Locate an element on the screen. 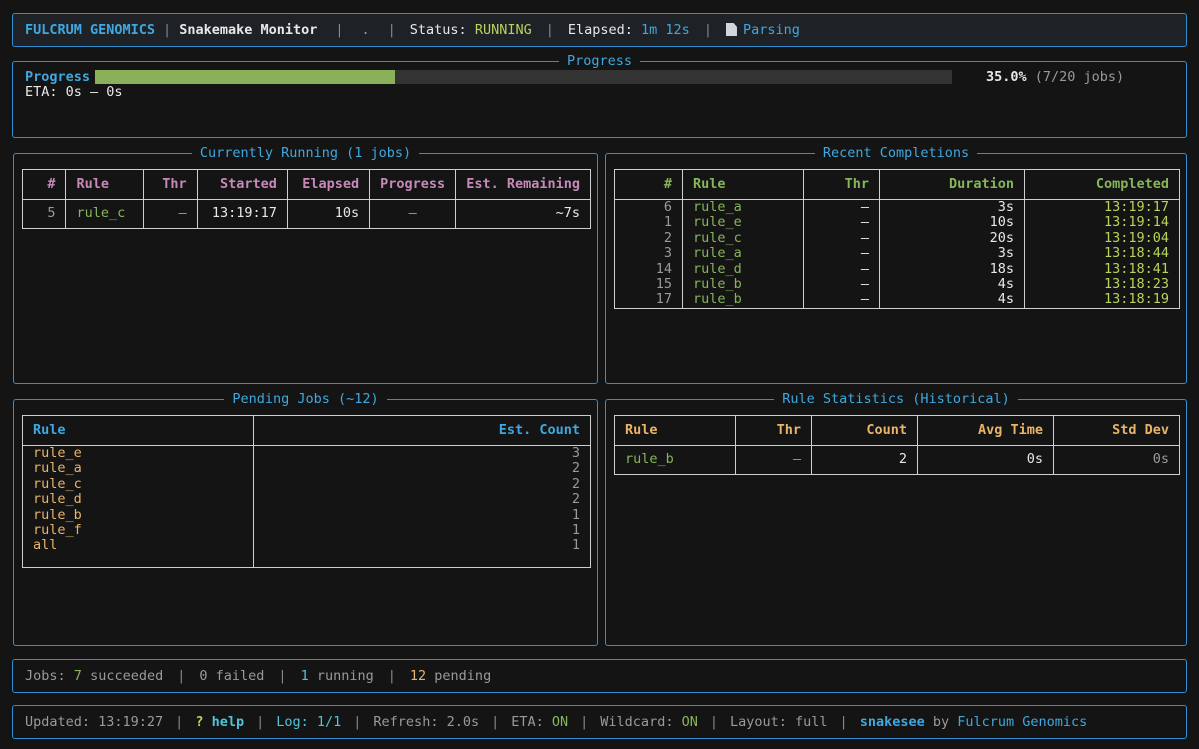  col-progress: Progress is located at coordinates (413, 184).